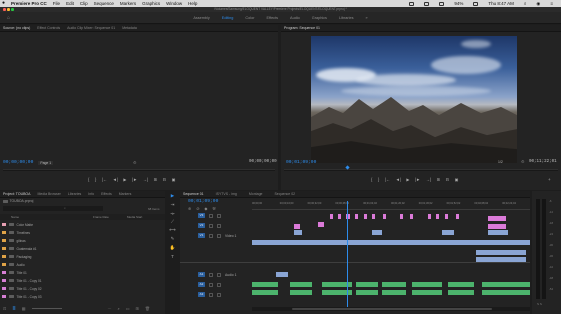 Image resolution: width=561 pixels, height=314 pixels. I want to click on step-forward-icon: |►, so click(134, 179).